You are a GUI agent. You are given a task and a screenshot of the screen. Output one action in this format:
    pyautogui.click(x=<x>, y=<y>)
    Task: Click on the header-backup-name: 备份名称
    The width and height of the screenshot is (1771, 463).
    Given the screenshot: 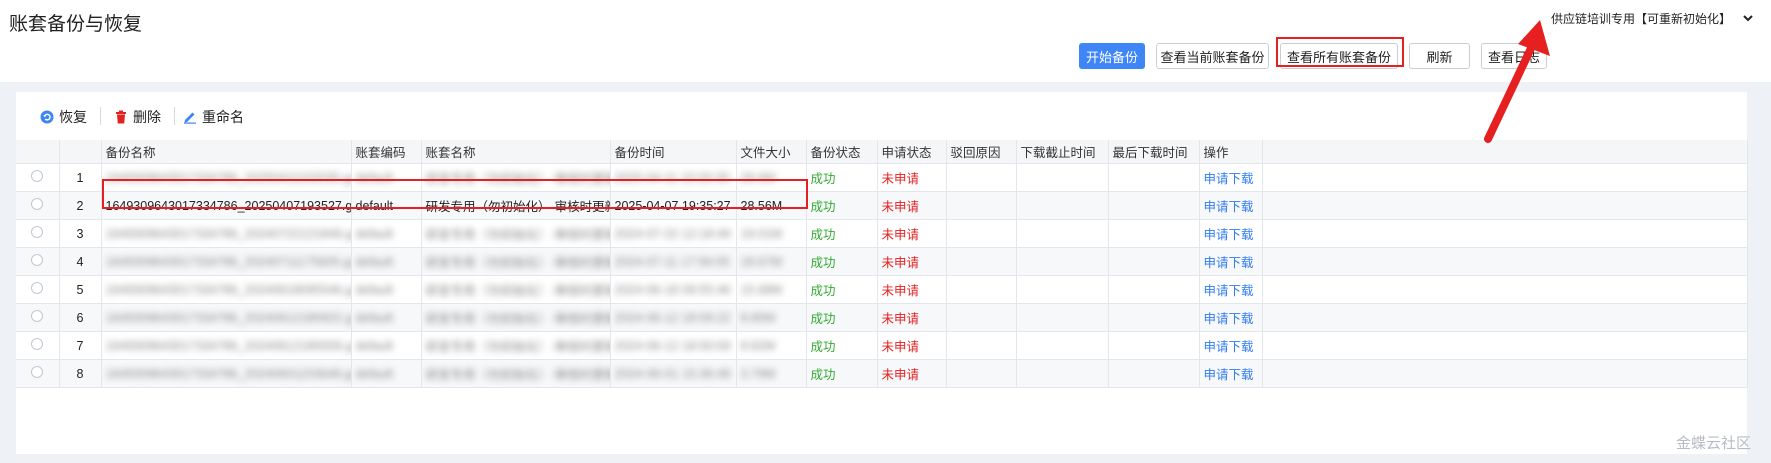 What is the action you would take?
    pyautogui.click(x=226, y=152)
    